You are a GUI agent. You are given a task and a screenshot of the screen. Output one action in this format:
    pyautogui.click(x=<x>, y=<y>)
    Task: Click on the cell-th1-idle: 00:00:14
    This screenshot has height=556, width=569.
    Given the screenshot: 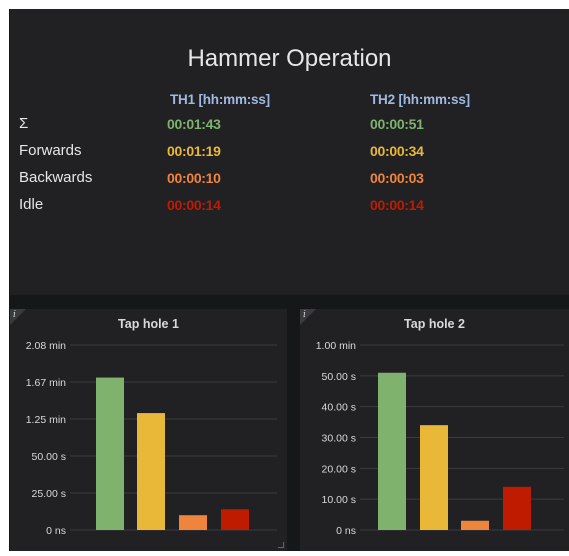 What is the action you would take?
    pyautogui.click(x=194, y=205)
    